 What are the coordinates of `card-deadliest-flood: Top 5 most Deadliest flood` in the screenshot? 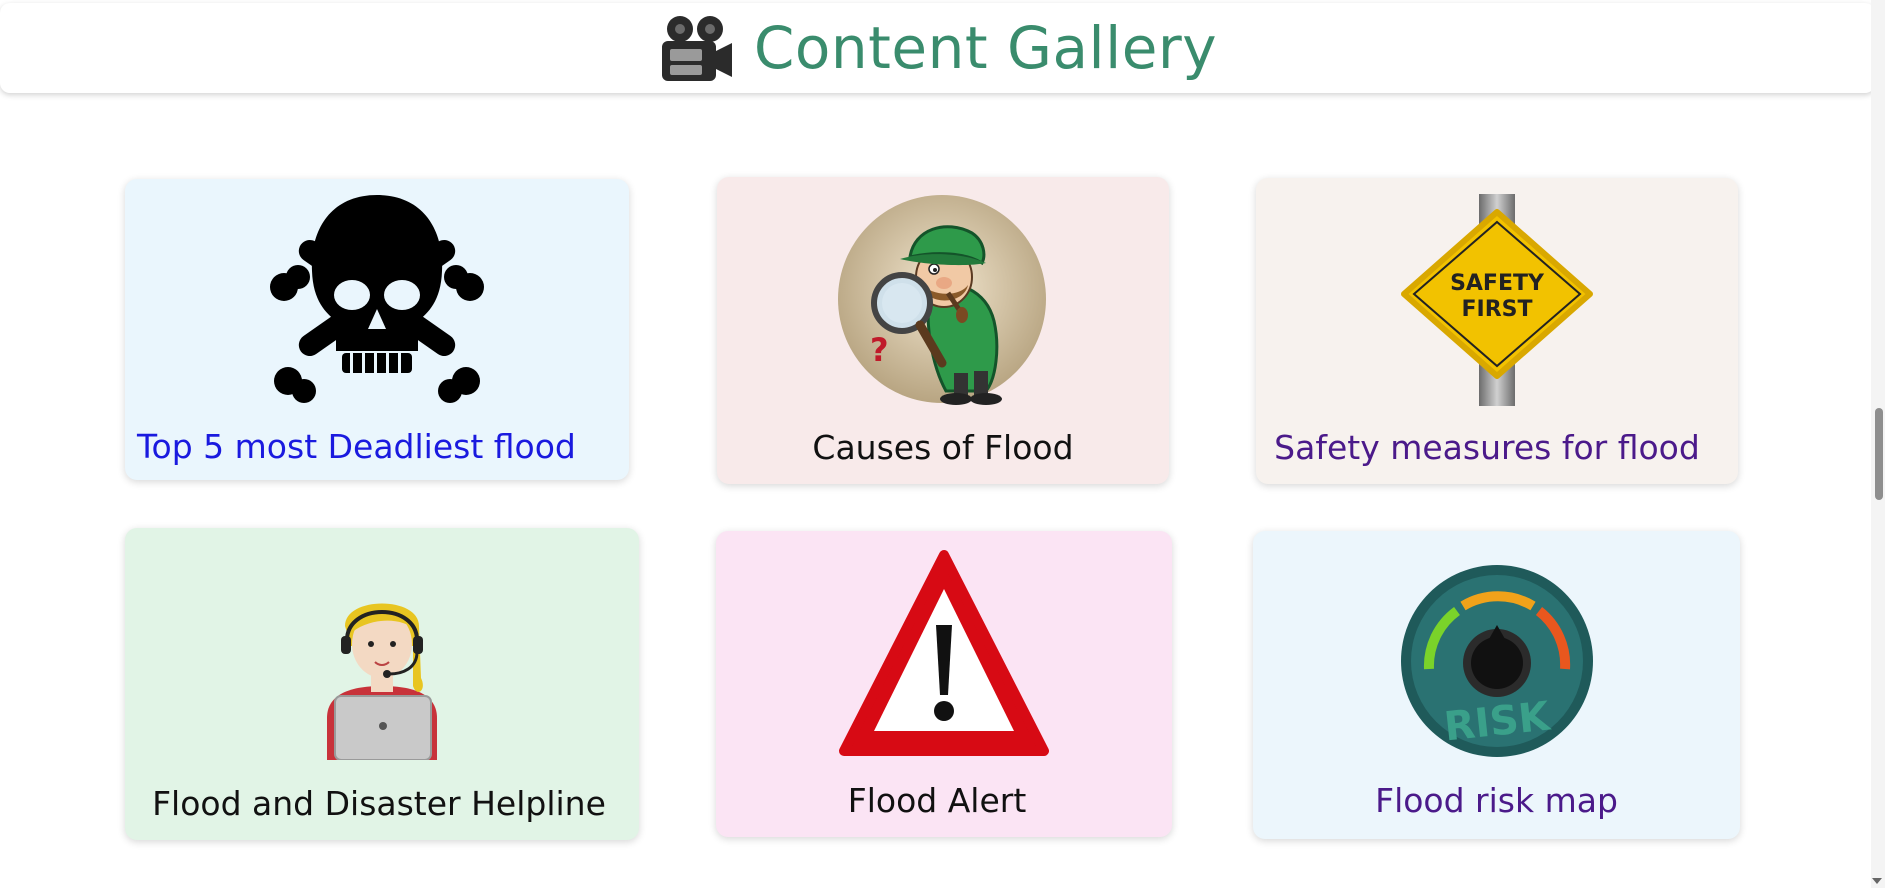 It's located at (377, 329).